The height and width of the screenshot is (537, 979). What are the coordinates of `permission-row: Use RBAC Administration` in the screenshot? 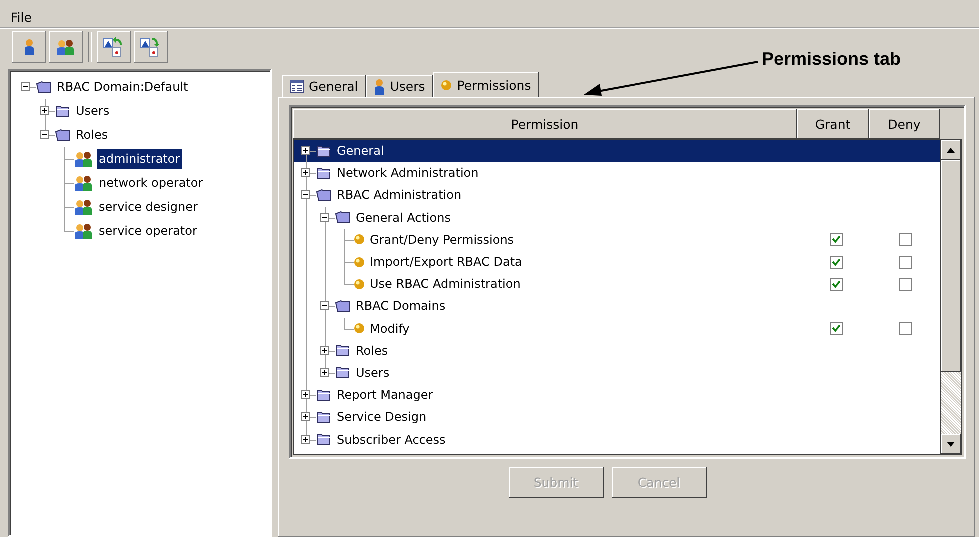 It's located at (617, 284).